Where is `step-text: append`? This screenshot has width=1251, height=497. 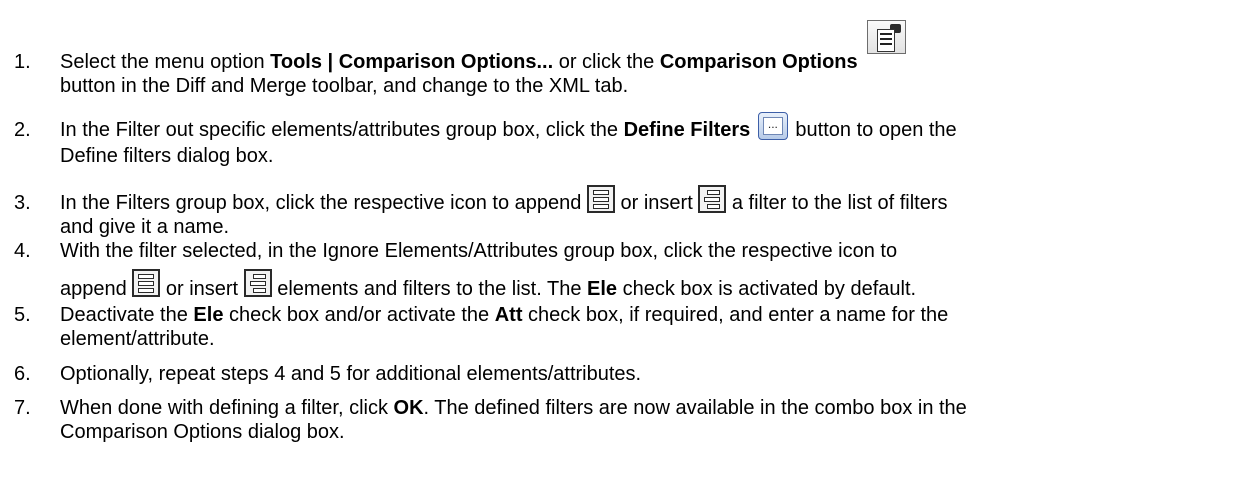
step-text: append is located at coordinates (96, 289).